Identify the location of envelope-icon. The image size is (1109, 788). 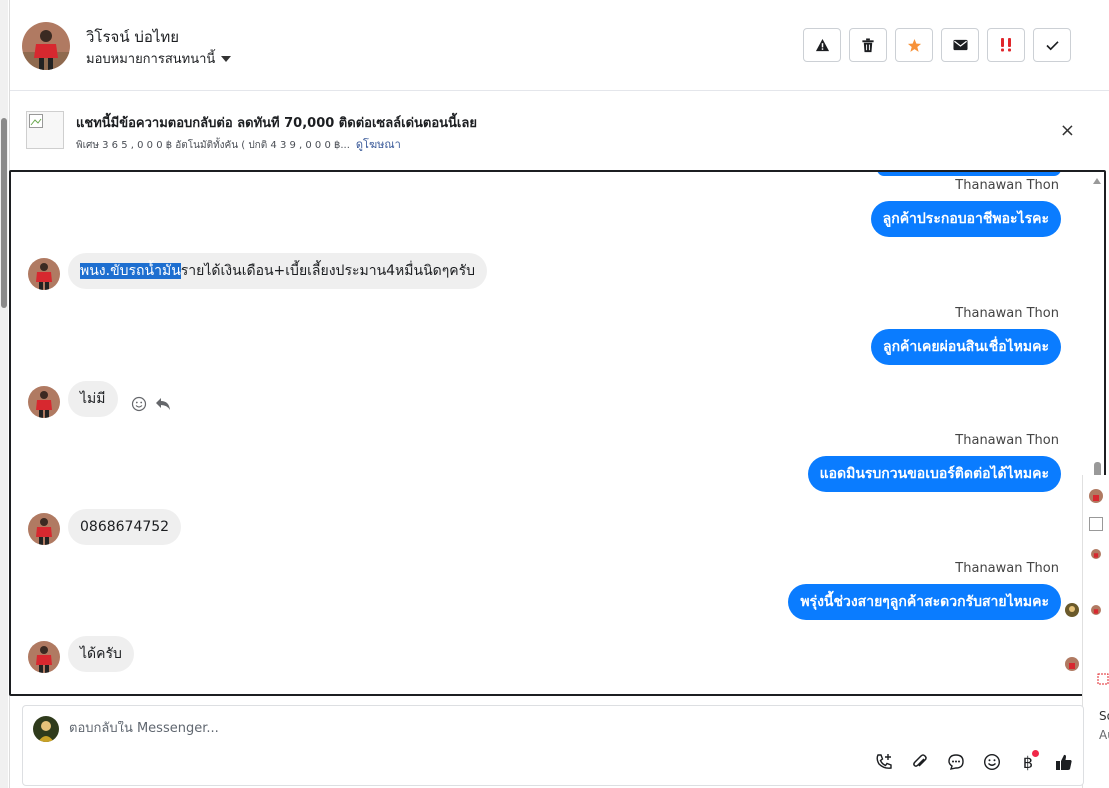
(960, 45).